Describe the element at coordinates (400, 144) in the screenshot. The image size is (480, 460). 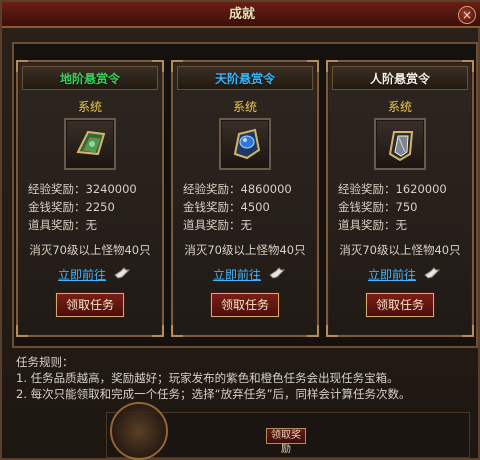
I see `silver-shield-token-icon` at that location.